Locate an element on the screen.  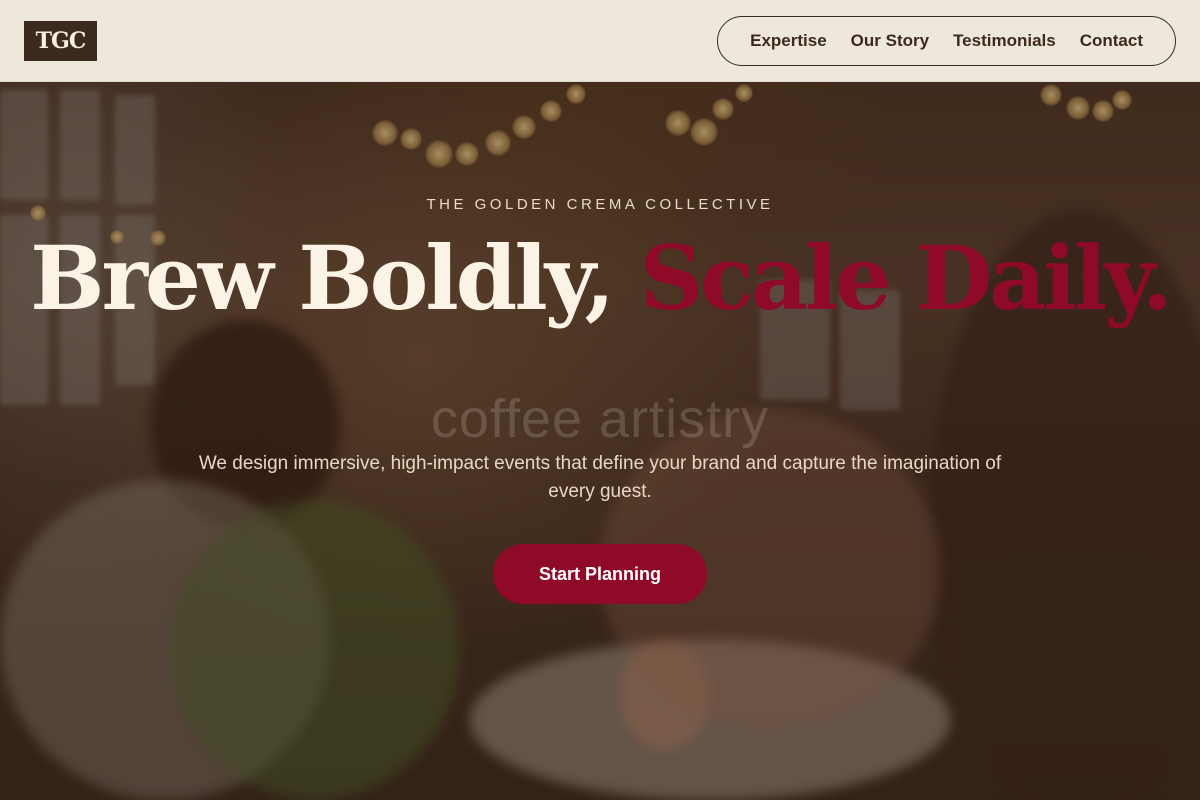
logo-text: TGC is located at coordinates (61, 40).